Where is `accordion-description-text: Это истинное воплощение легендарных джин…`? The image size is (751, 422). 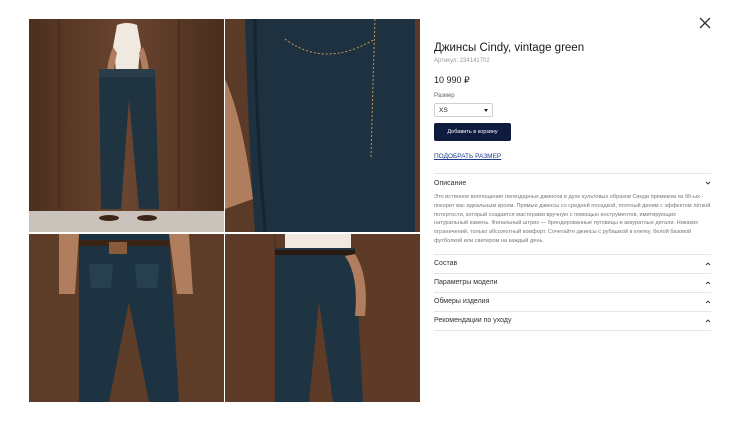 accordion-description-text: Это истинное воплощение легендарных джин… is located at coordinates (572, 219).